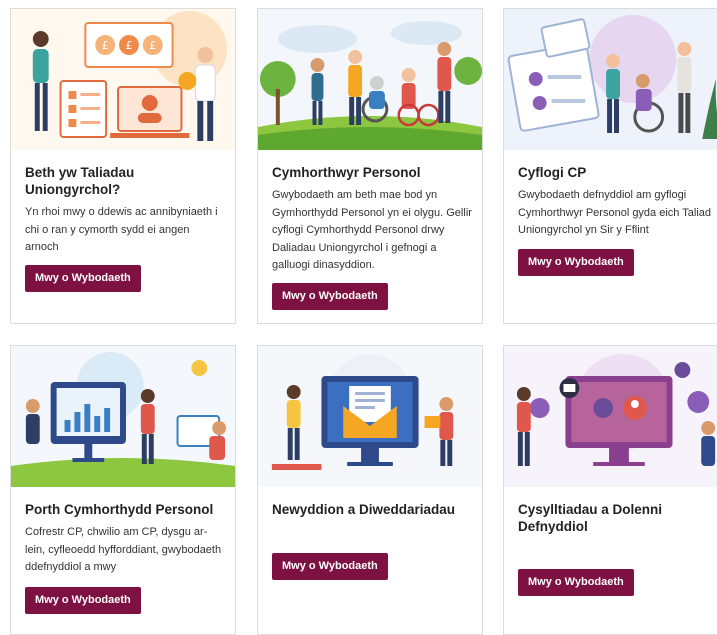  I want to click on employ-illustration, so click(610, 79).